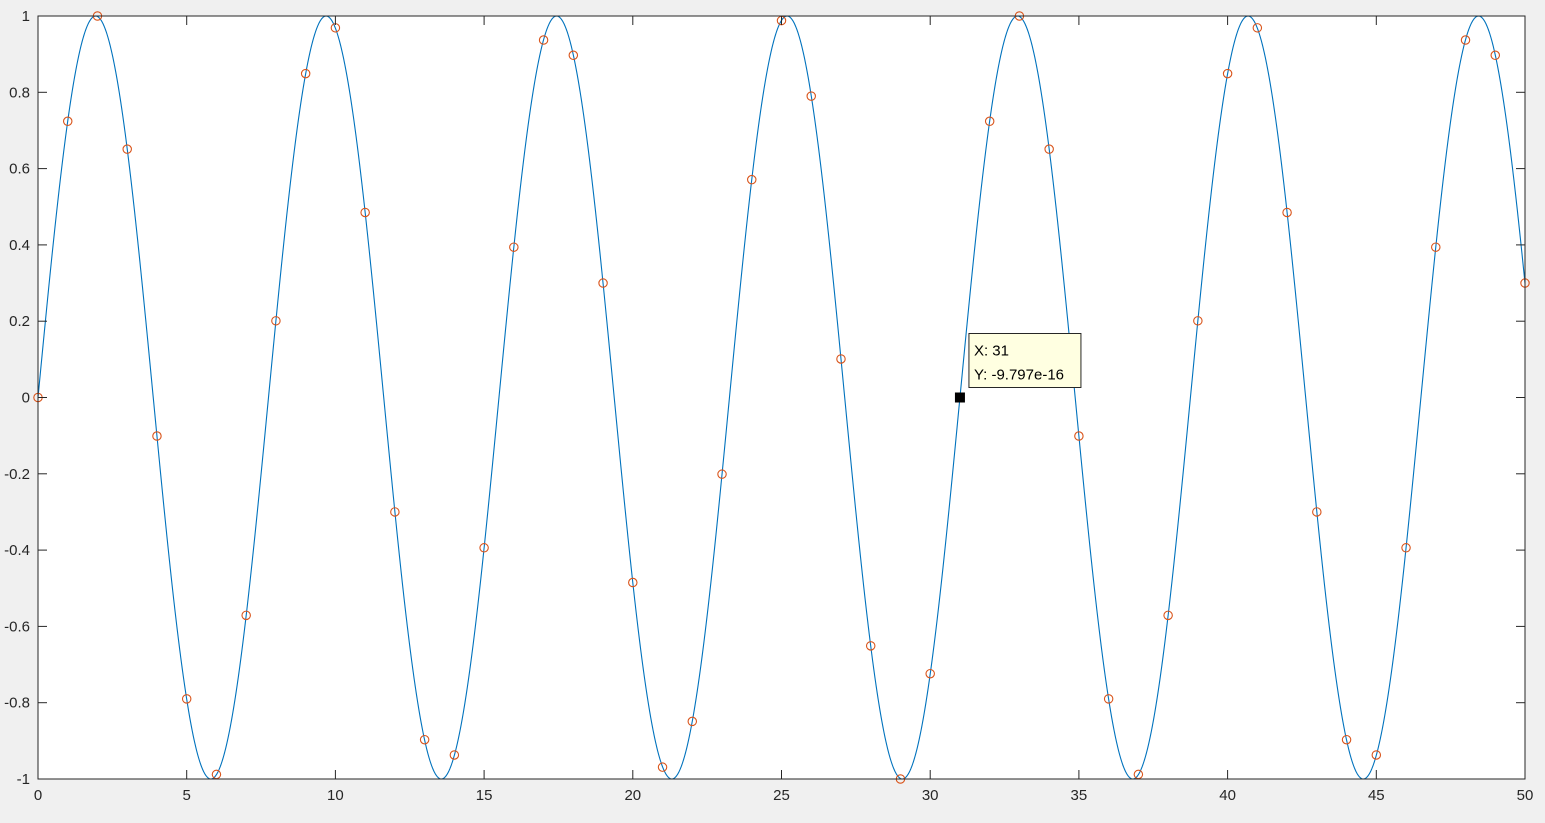 The width and height of the screenshot is (1545, 823). I want to click on y-tick-label: -0.8, so click(17, 703).